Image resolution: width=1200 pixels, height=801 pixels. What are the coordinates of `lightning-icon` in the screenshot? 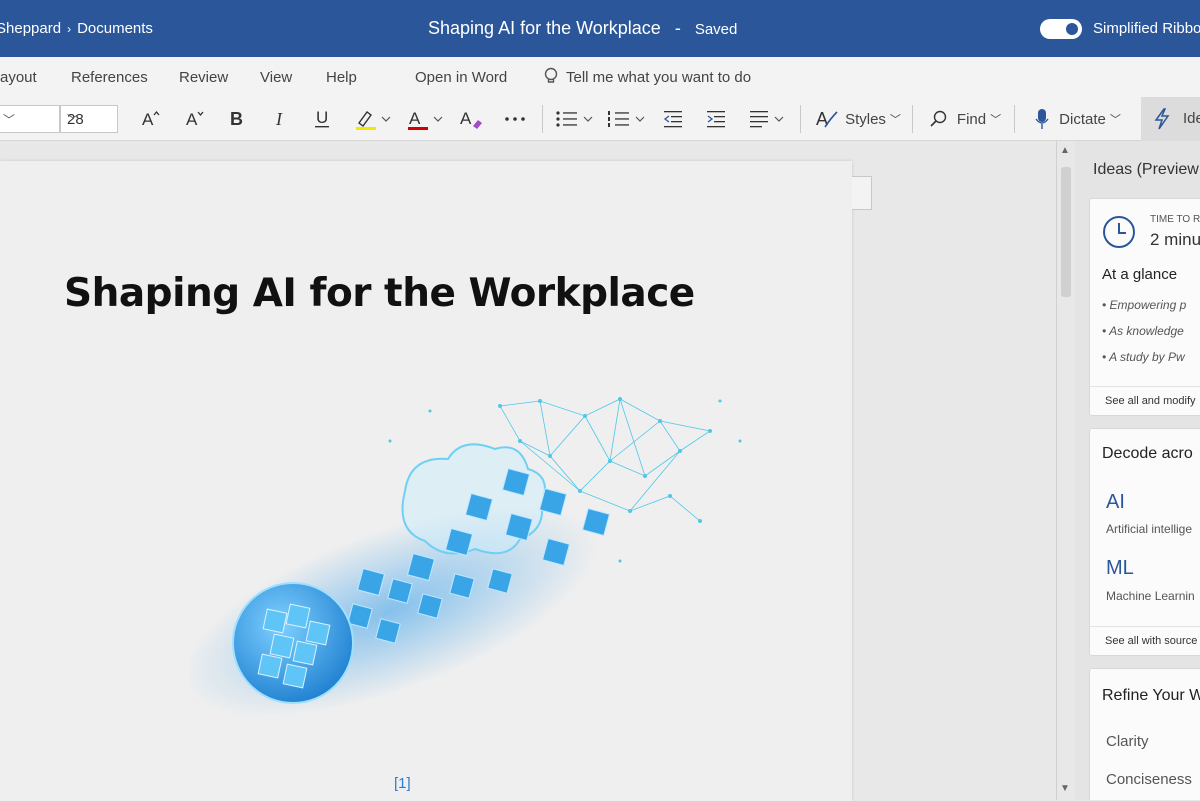 It's located at (1162, 119).